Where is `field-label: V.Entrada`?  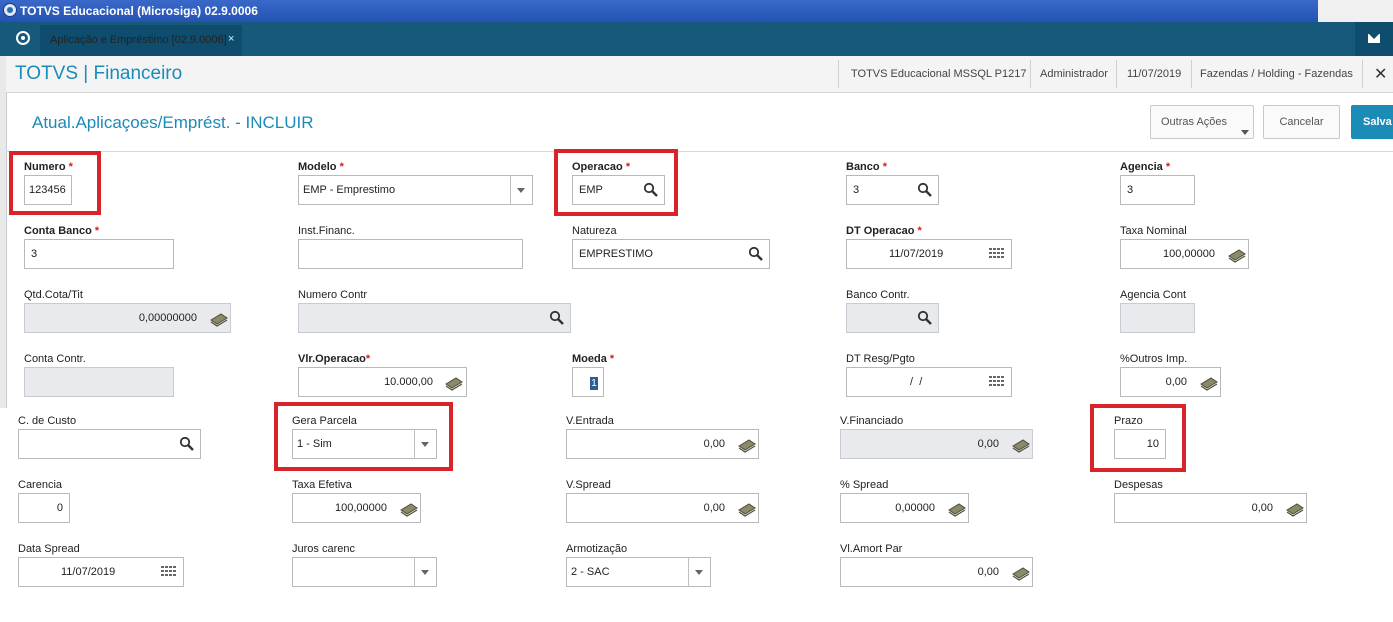 field-label: V.Entrada is located at coordinates (590, 421).